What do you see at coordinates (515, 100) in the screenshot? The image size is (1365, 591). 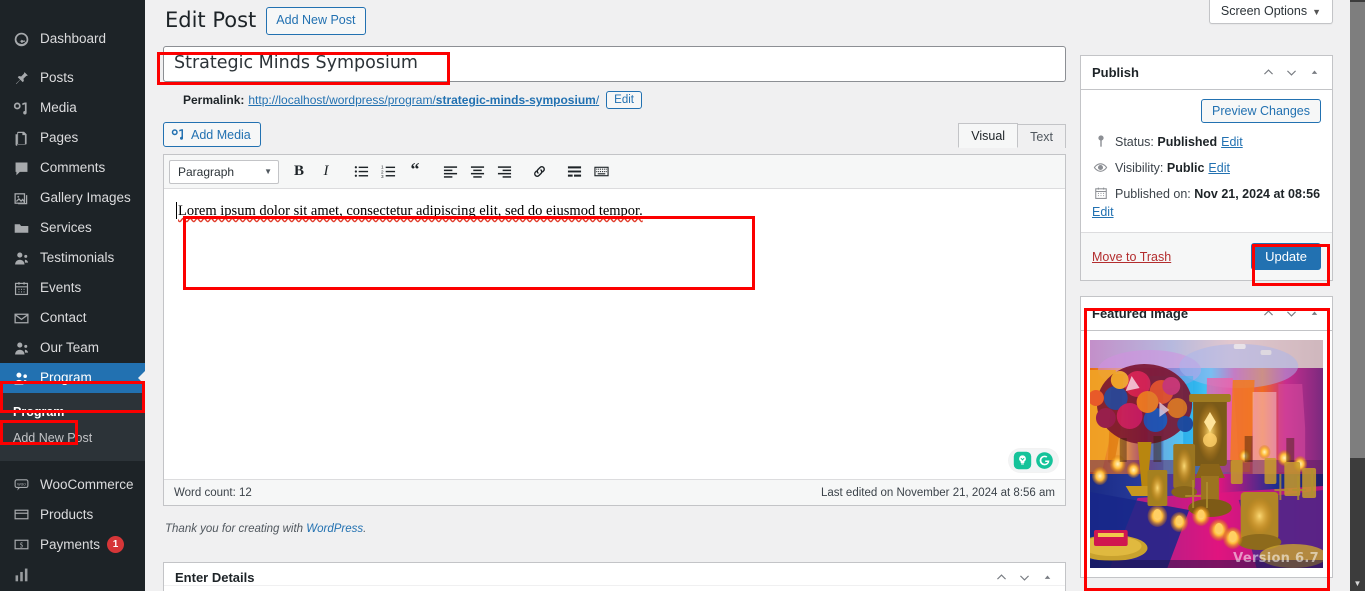 I see `permalink-slug: strategic-minds-symposium` at bounding box center [515, 100].